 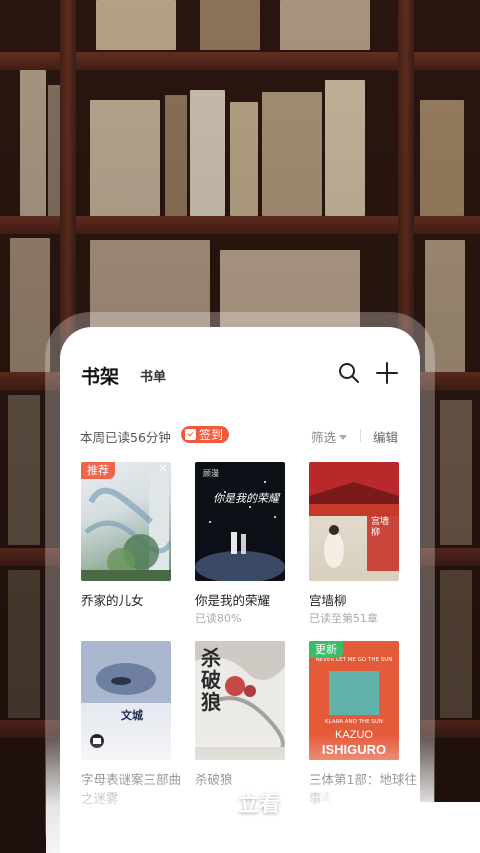 I want to click on cover-title: 宫墙柳, so click(x=380, y=527).